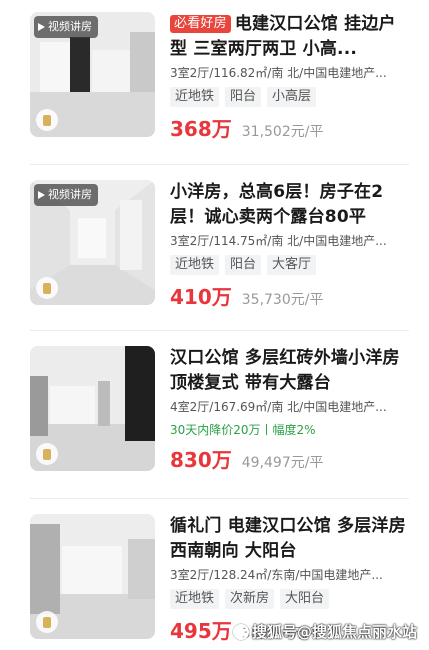  Describe the element at coordinates (292, 265) in the screenshot. I see `tag: 大客厅` at that location.